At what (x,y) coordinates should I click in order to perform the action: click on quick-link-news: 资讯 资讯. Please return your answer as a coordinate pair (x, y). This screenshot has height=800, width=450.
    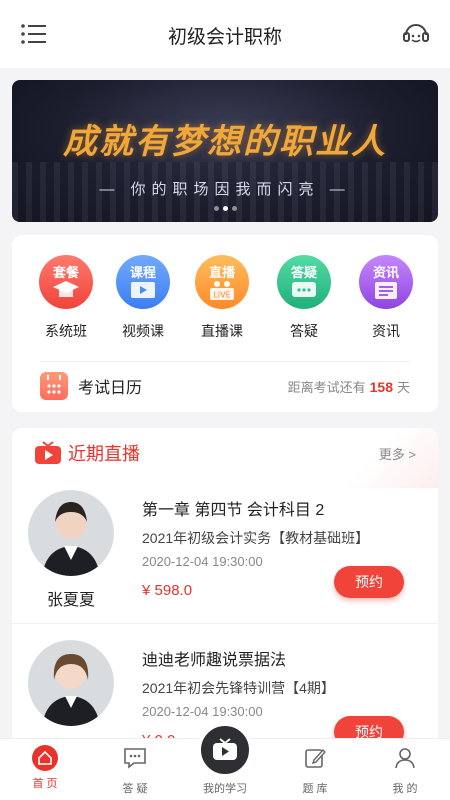
    Looking at the image, I should click on (386, 298).